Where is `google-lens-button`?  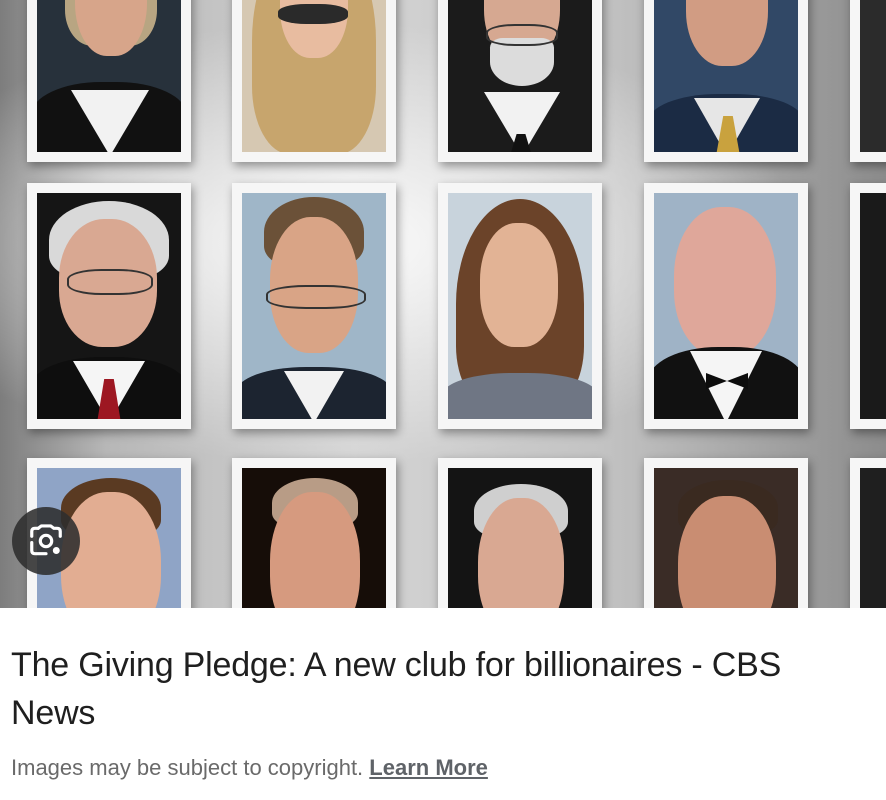 google-lens-button is located at coordinates (46, 541).